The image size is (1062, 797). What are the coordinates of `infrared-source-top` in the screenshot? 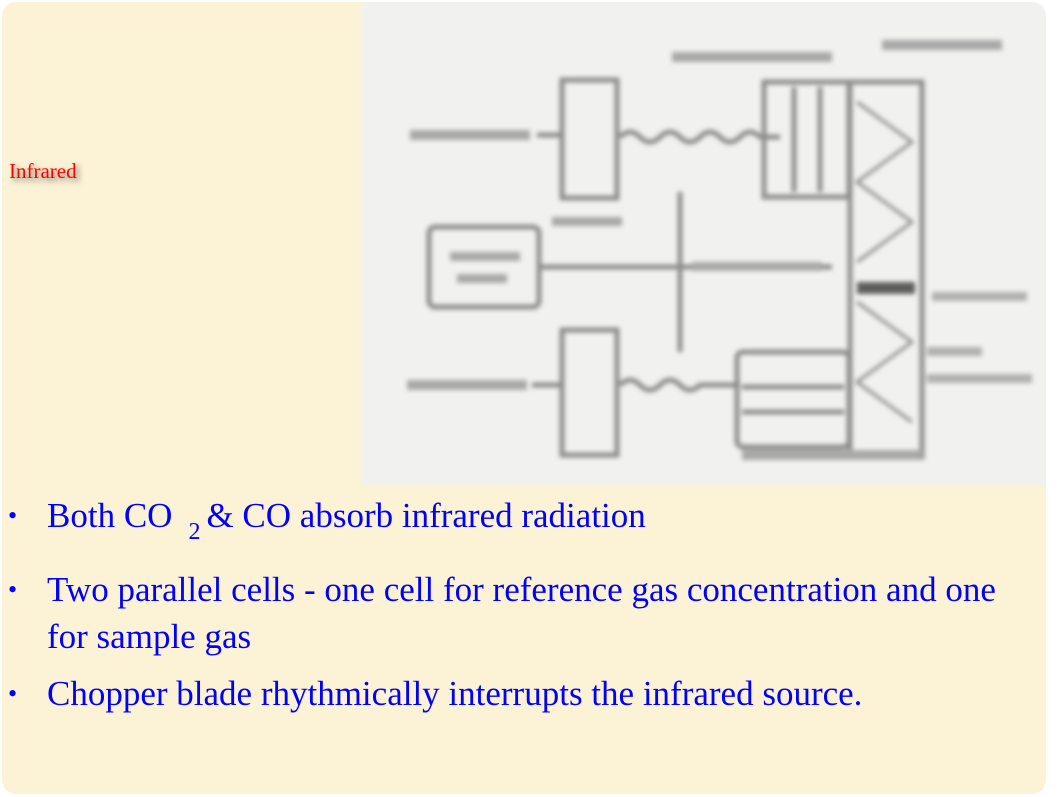 It's located at (589, 139).